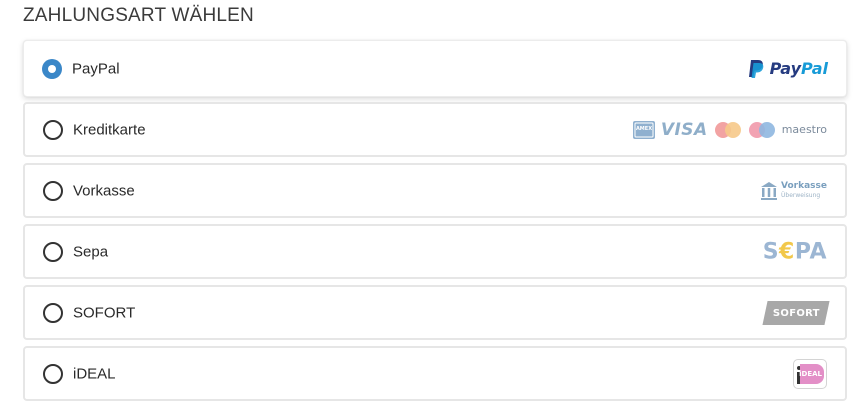 Image resolution: width=868 pixels, height=419 pixels. I want to click on payment-option-vorkasse: Vorkasse Vorkasse Überweisung, so click(435, 190).